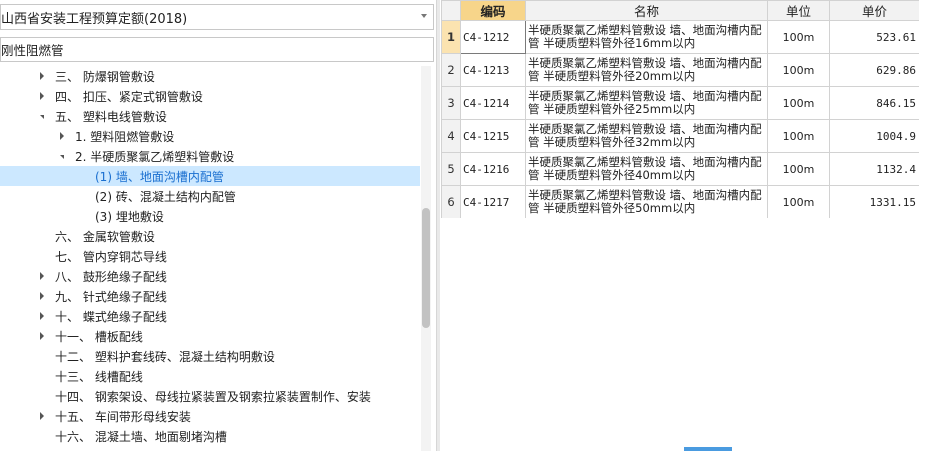  Describe the element at coordinates (451, 202) in the screenshot. I see `row-number-cell: 6` at that location.